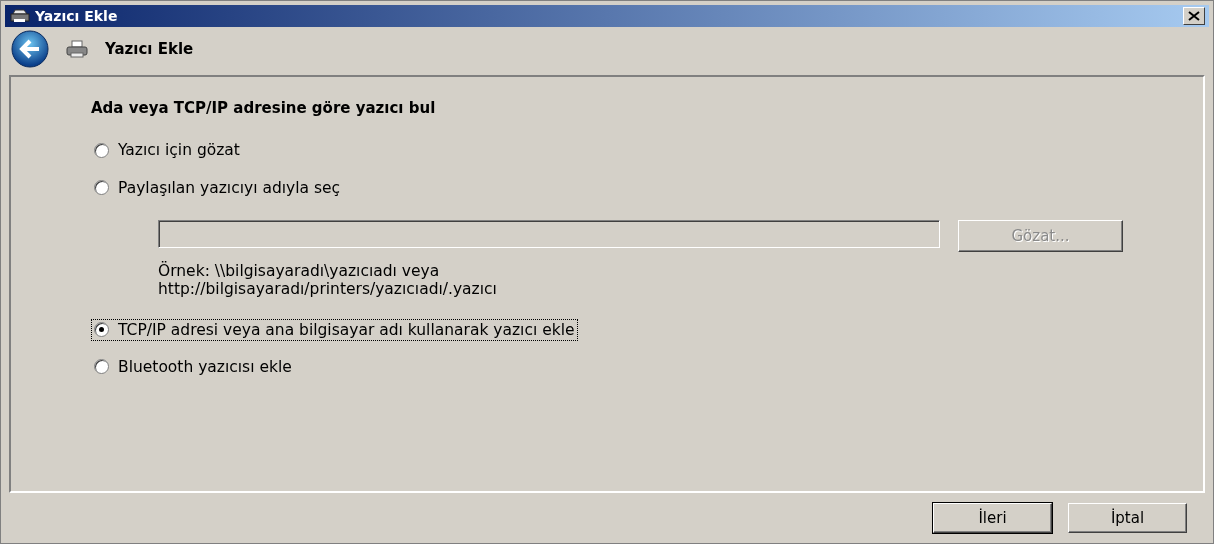 Image resolution: width=1214 pixels, height=544 pixels. What do you see at coordinates (193, 366) in the screenshot?
I see `radio-option: Bluetooth yazıcısı ekle` at bounding box center [193, 366].